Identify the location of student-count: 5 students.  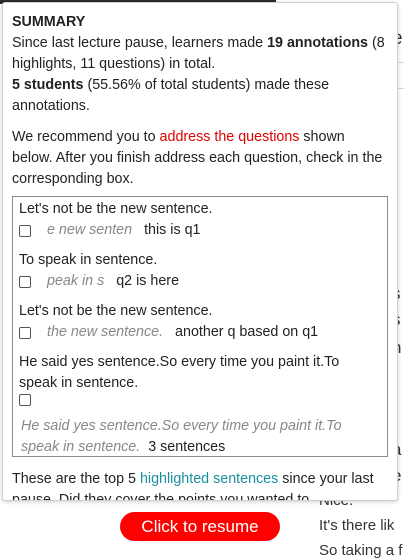
(48, 85).